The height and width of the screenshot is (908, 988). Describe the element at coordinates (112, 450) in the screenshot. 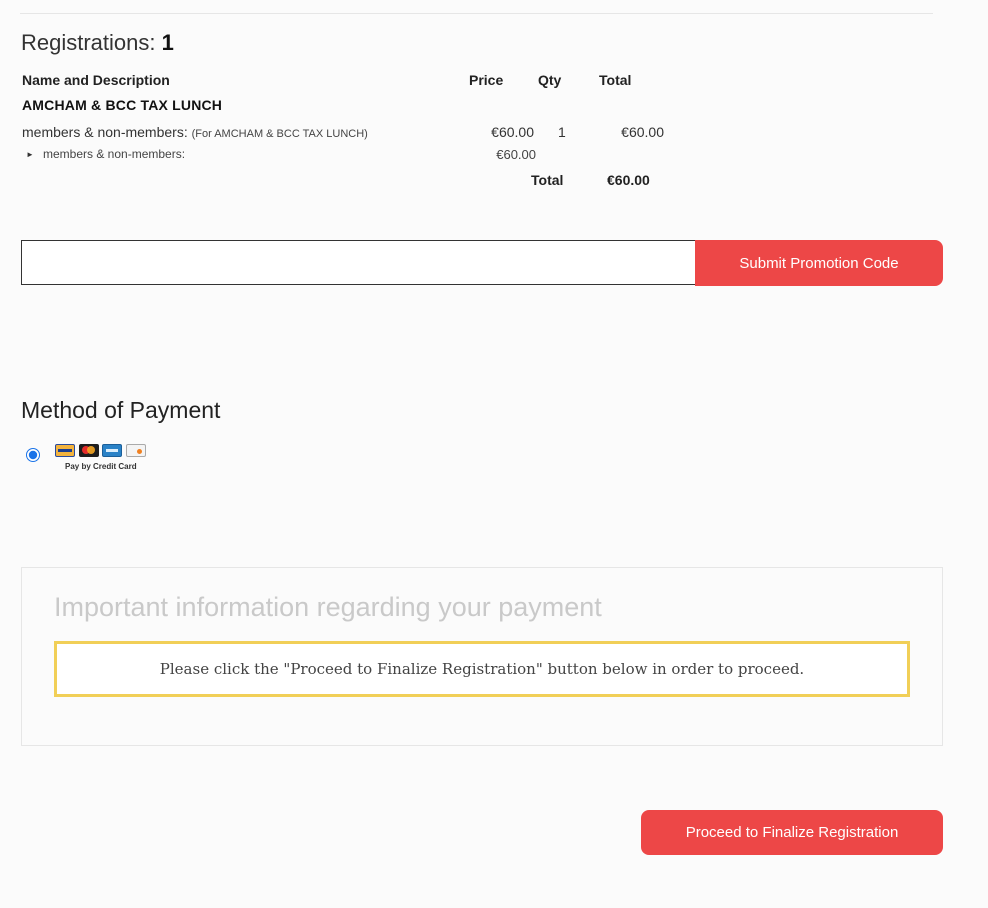

I see `amex-card-icon` at that location.